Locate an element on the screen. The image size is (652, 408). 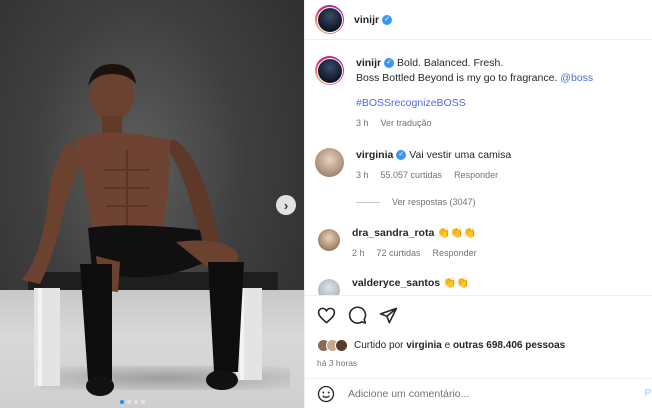
caption-meta: 3 h Ver tradução is located at coordinates (496, 123).